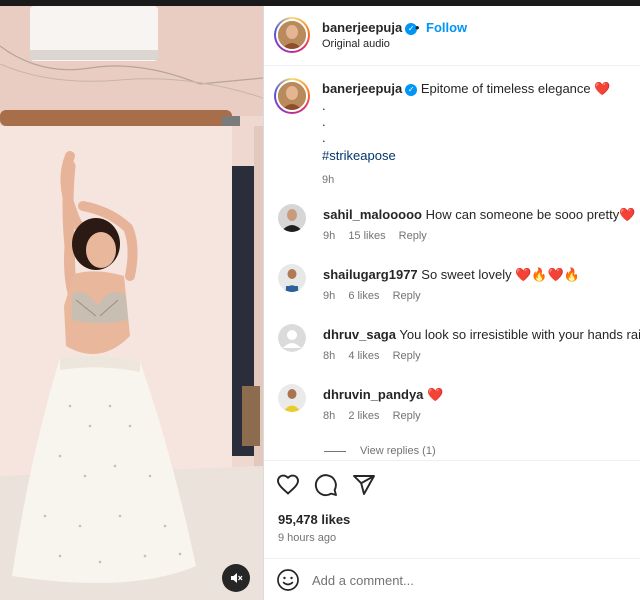 Image resolution: width=640 pixels, height=600 pixels. I want to click on caption-avatar, so click(292, 96).